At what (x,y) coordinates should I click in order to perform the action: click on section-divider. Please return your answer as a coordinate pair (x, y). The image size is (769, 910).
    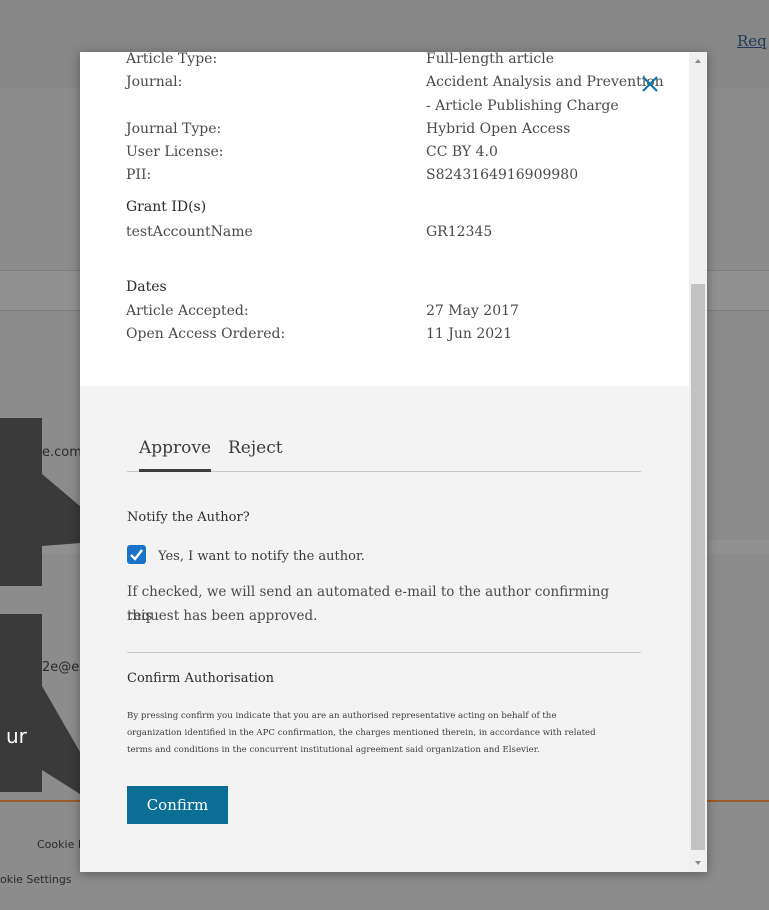
    Looking at the image, I should click on (384, 652).